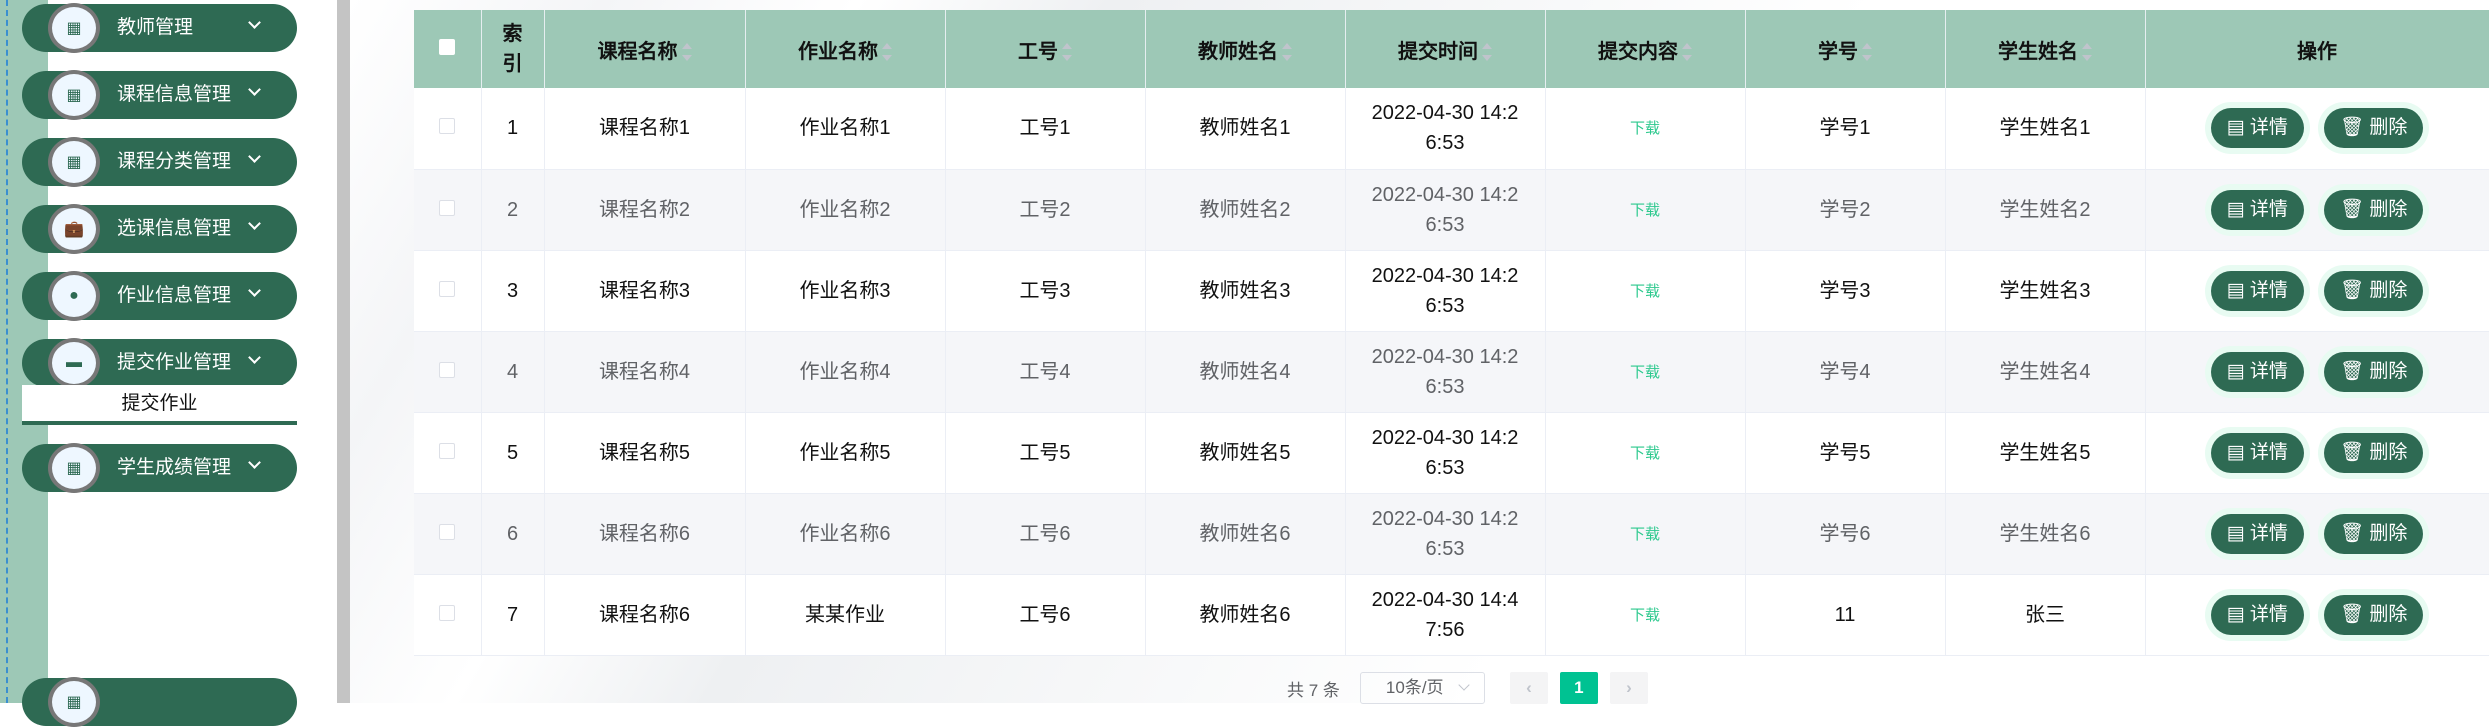 This screenshot has width=2489, height=727. I want to click on cell-sno: 学号2, so click(1845, 210).